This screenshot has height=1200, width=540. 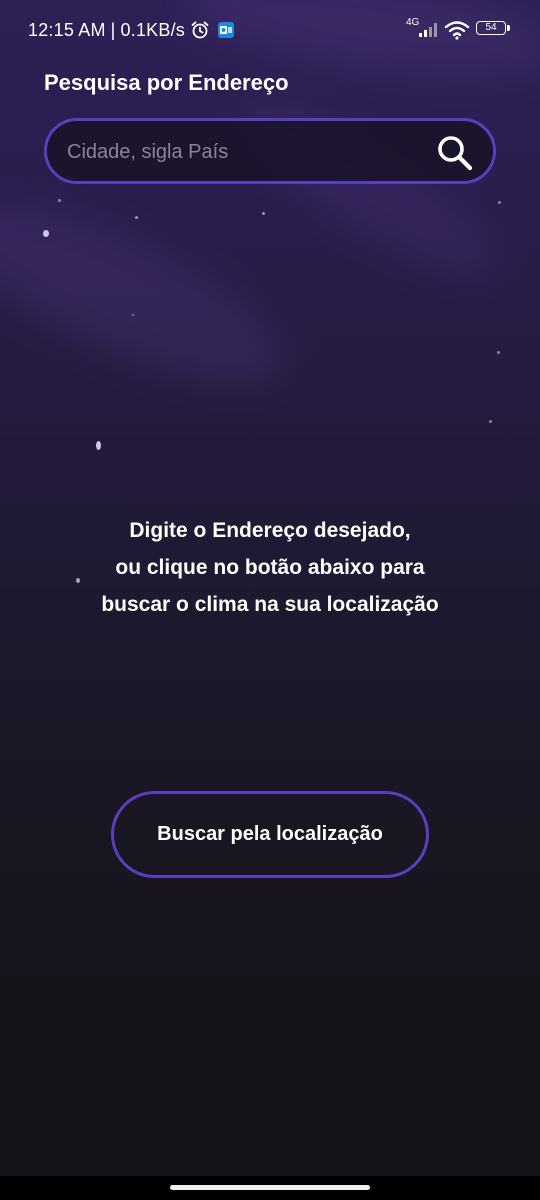 What do you see at coordinates (247, 152) in the screenshot?
I see `search-input` at bounding box center [247, 152].